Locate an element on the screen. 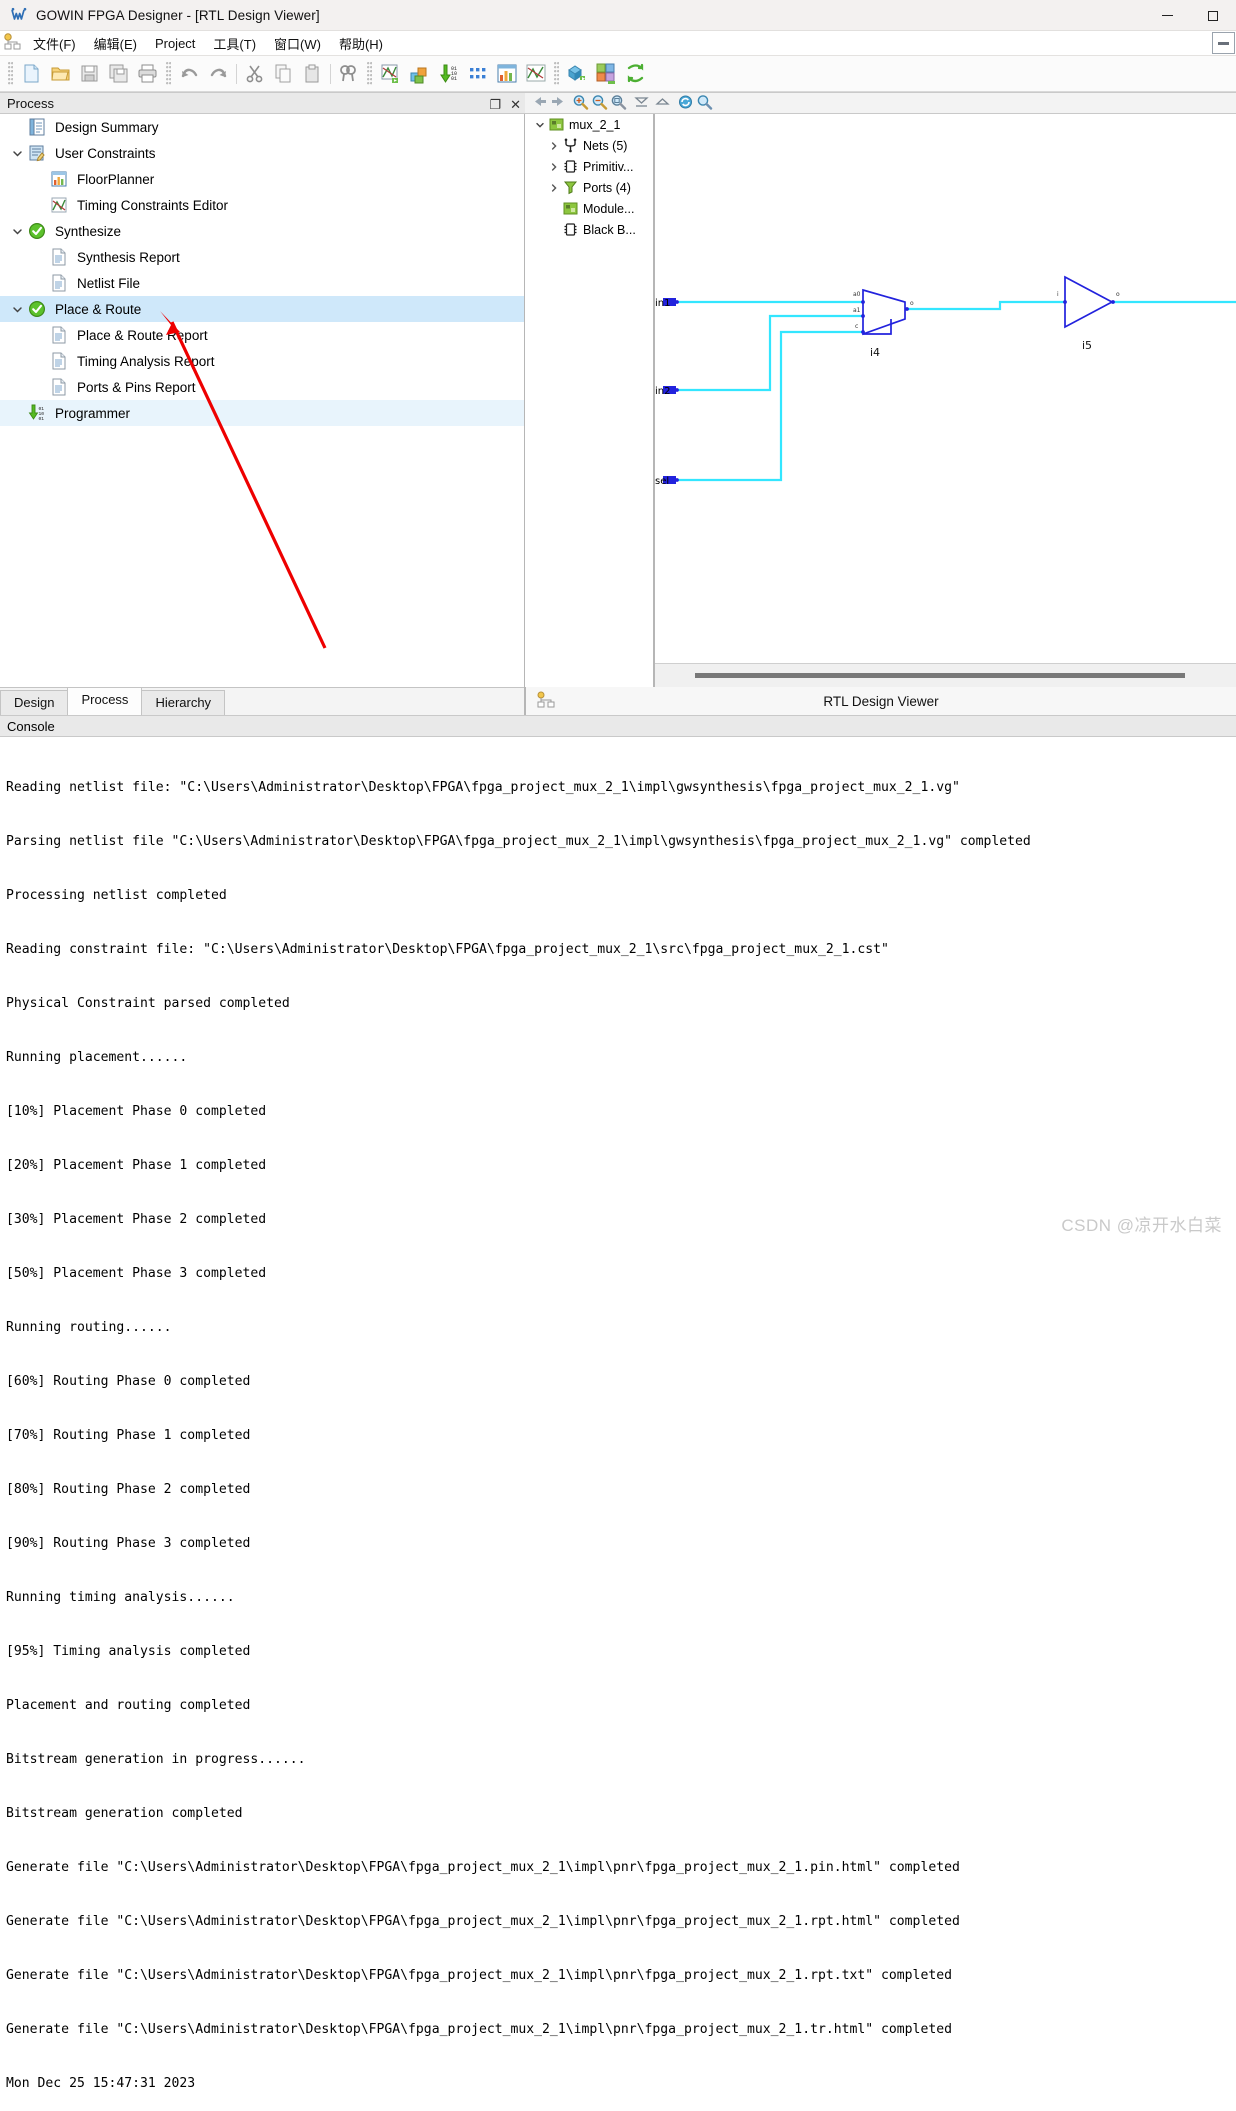  tree-item-synthesize: Synthesize is located at coordinates (262, 231).